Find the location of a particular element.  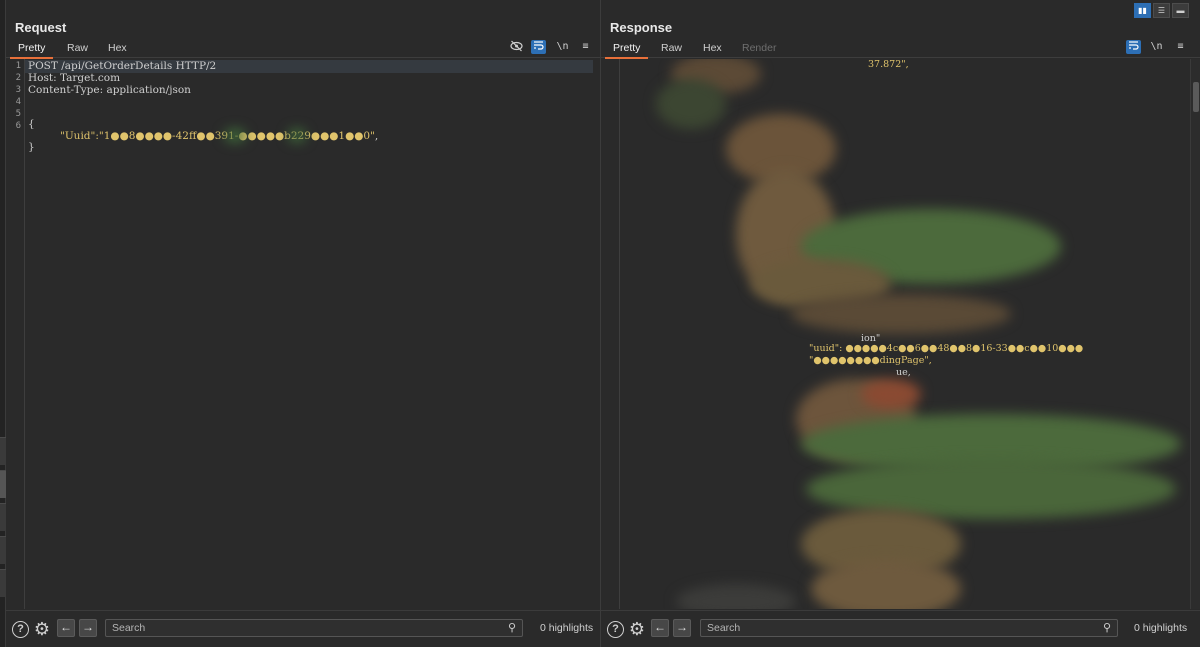

request-title: Request is located at coordinates (41, 27).